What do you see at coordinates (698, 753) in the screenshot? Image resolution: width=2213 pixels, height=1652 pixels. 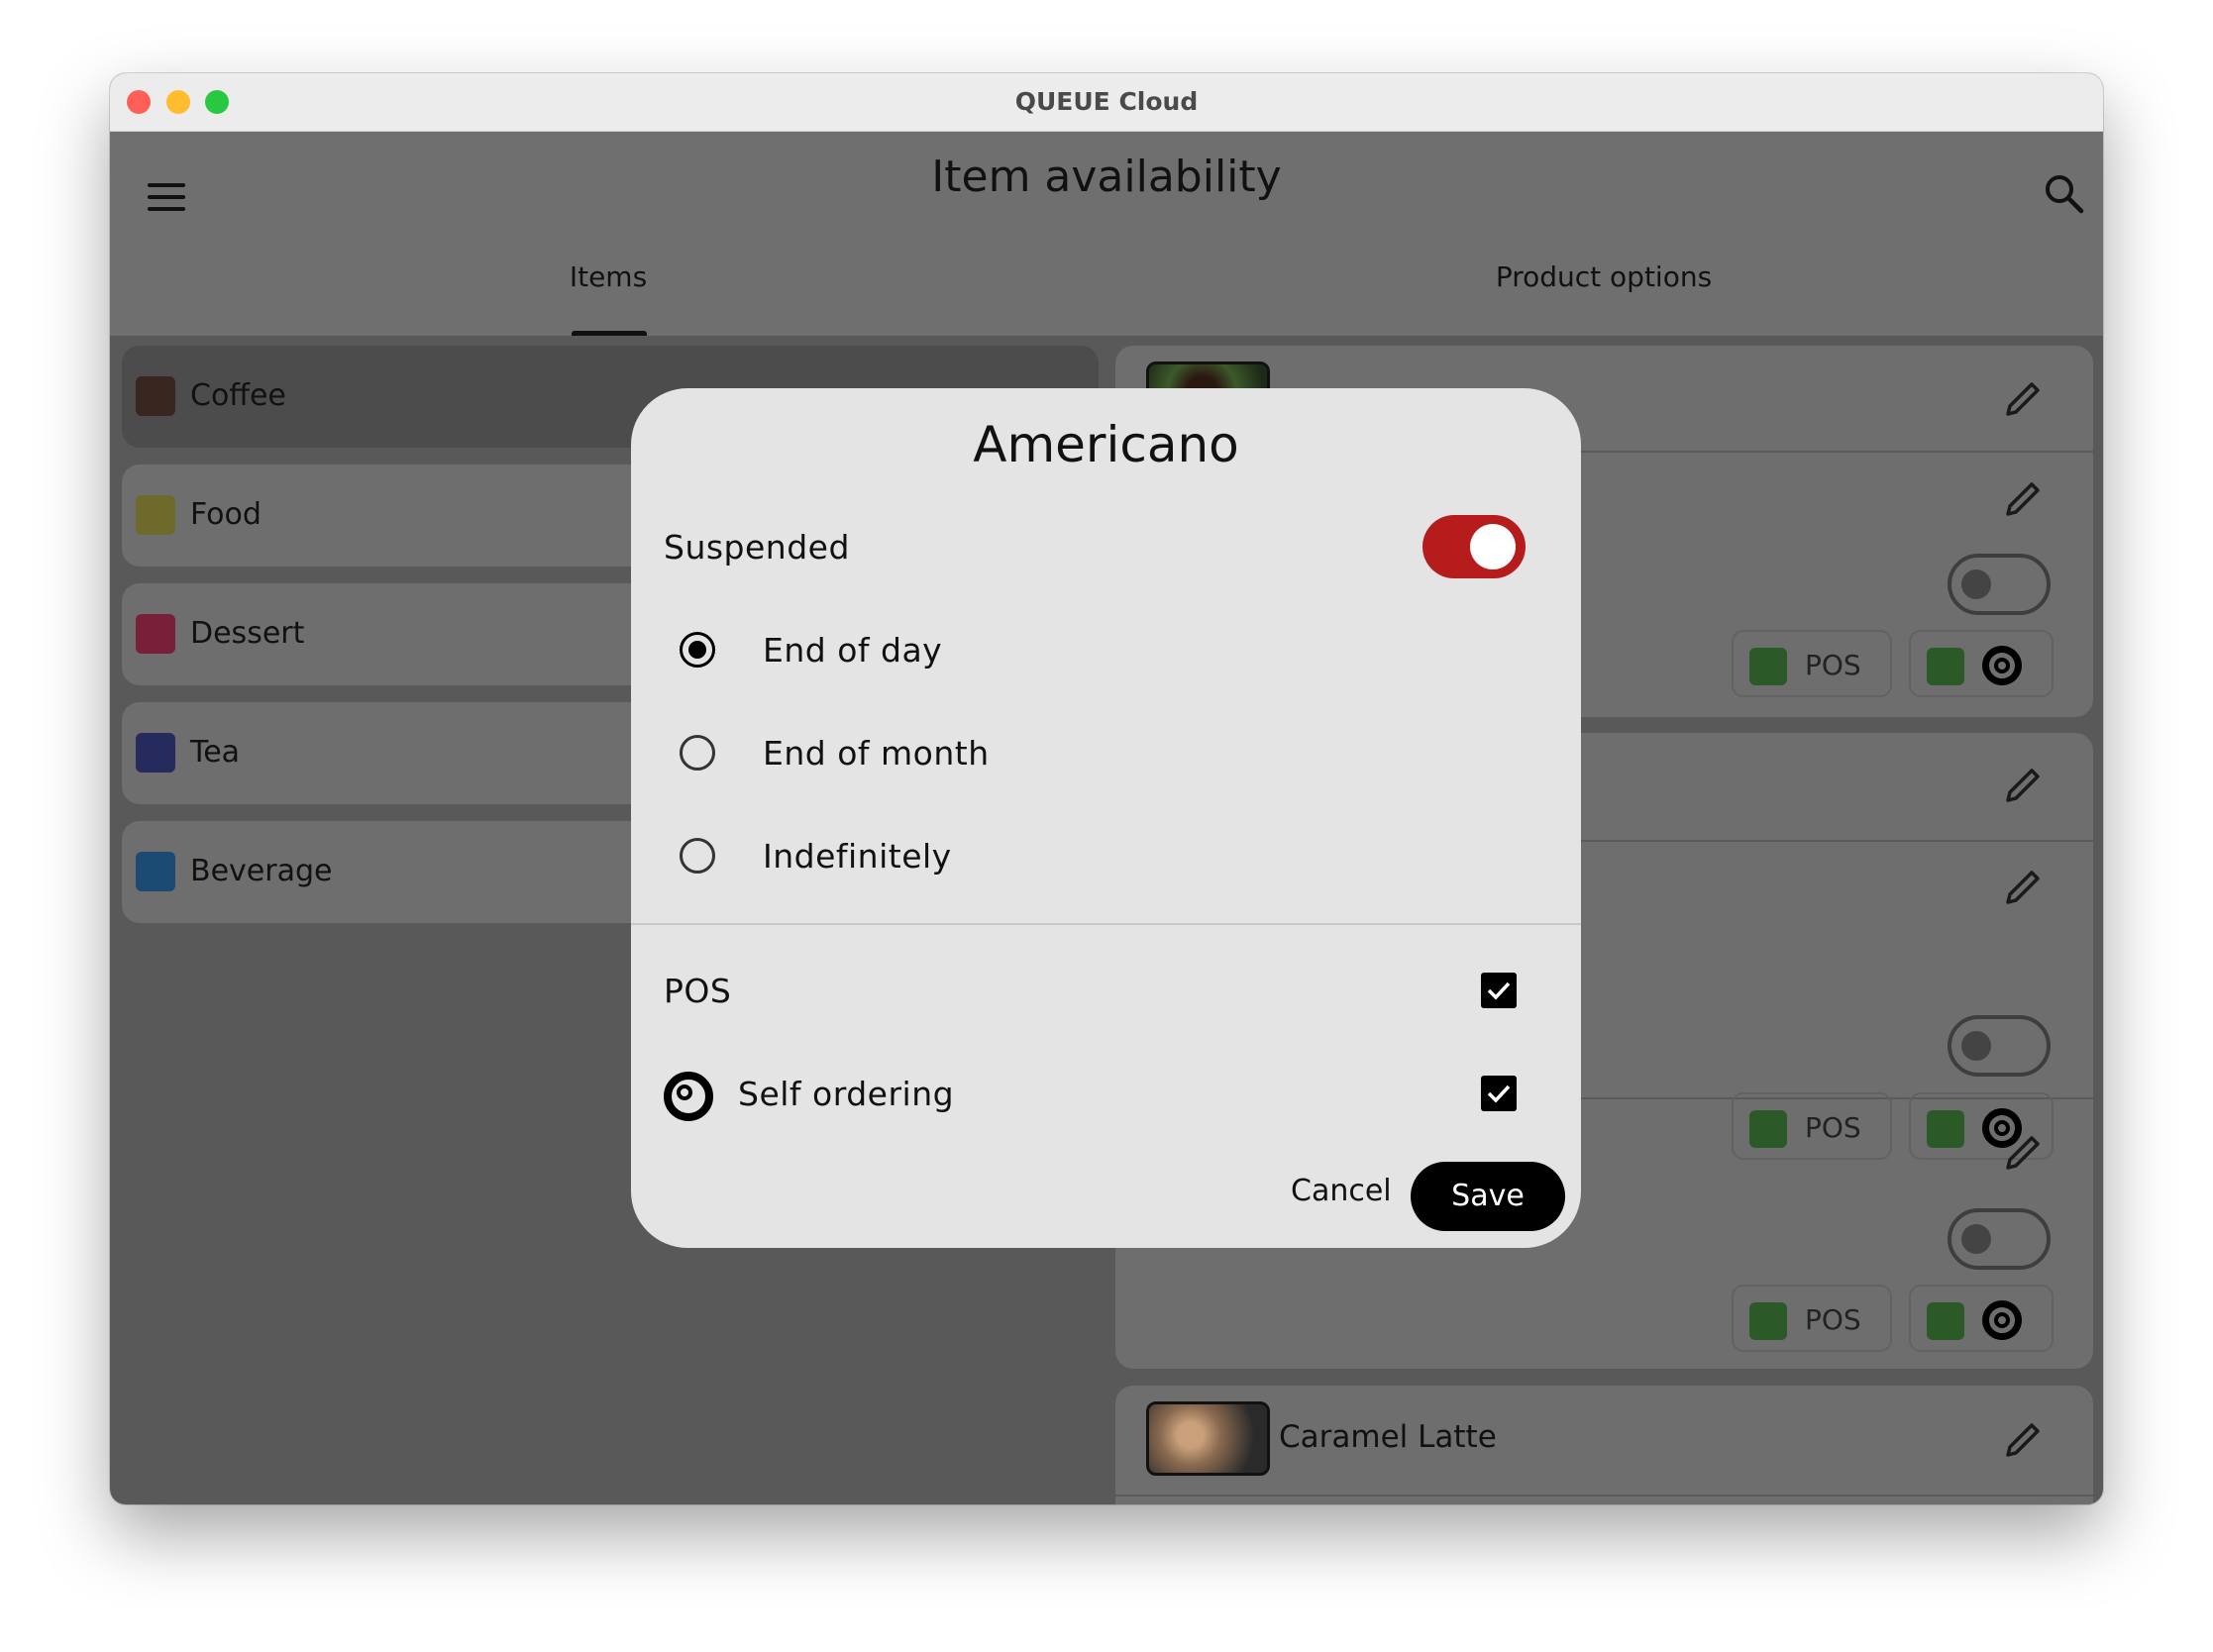 I see `radio-end-of-month` at bounding box center [698, 753].